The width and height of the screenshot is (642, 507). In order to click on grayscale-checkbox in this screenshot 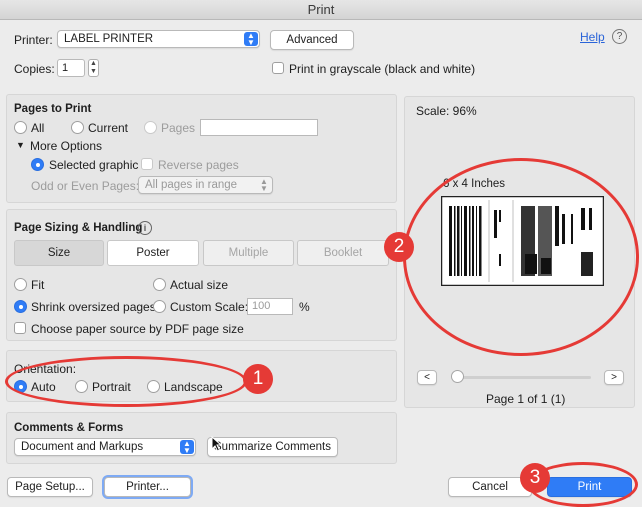, I will do `click(278, 68)`.